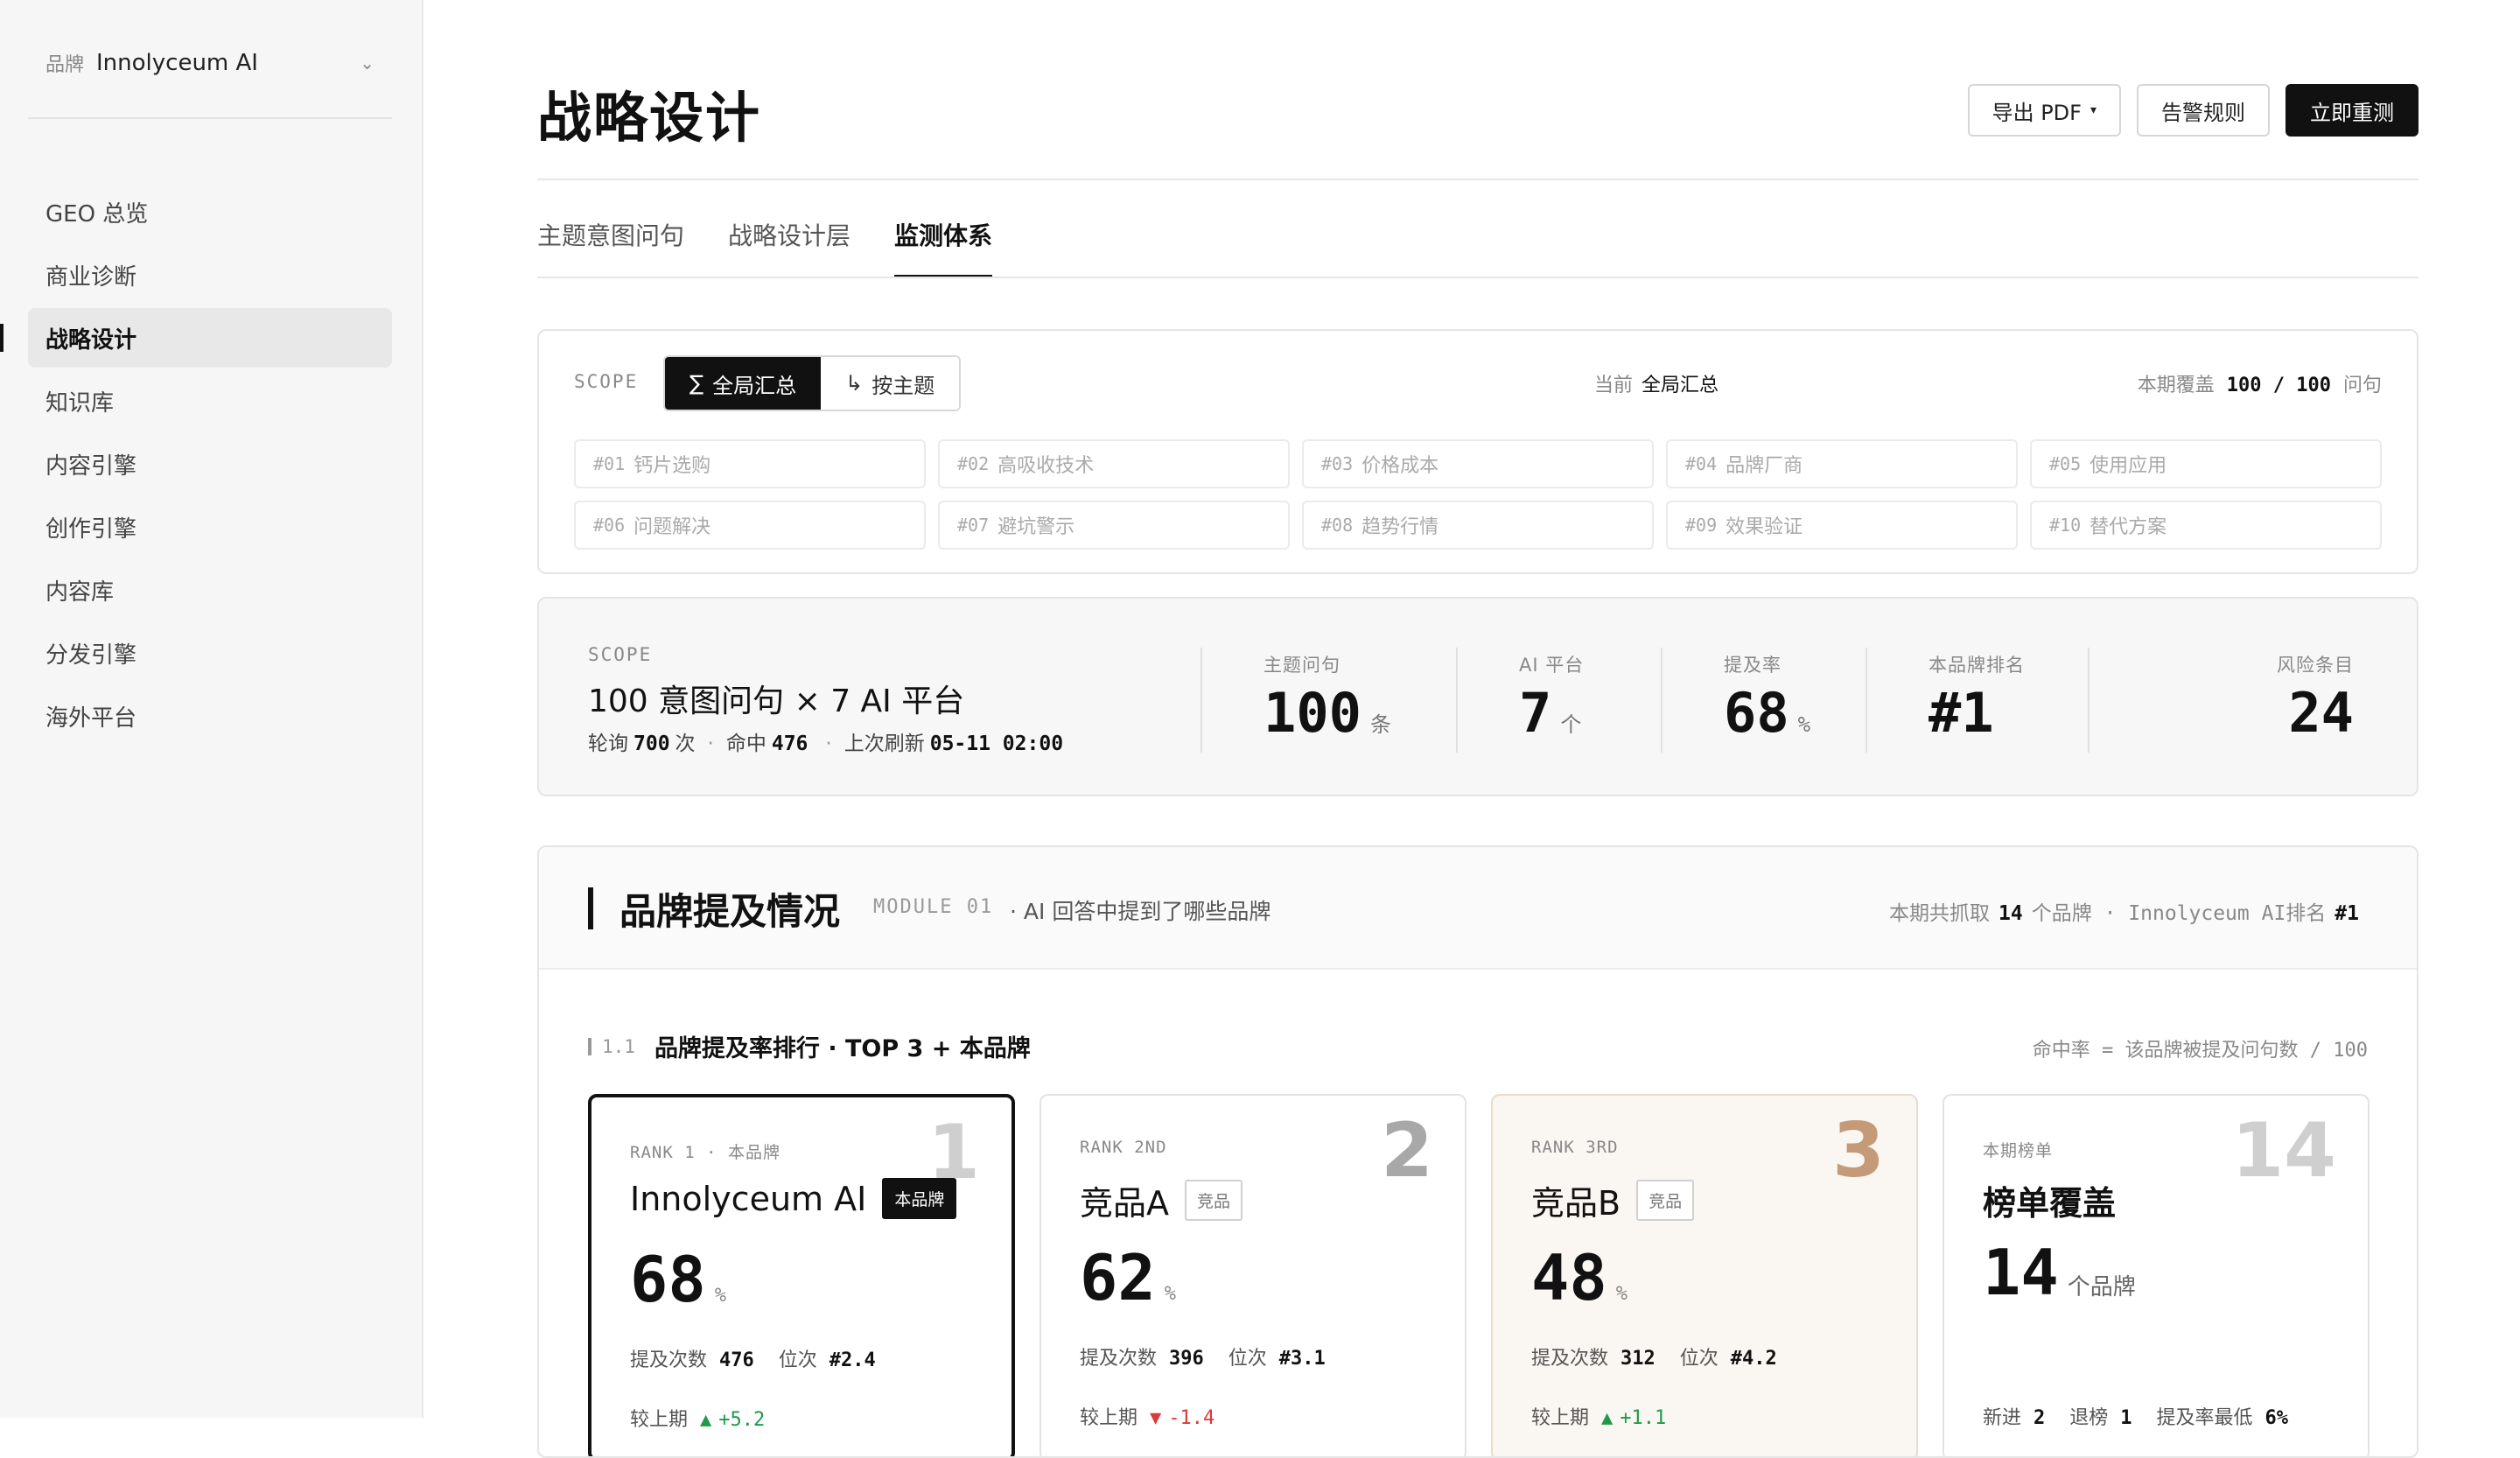 This screenshot has height=1458, width=2520. I want to click on min-rate-value: 6%, so click(2276, 1418).